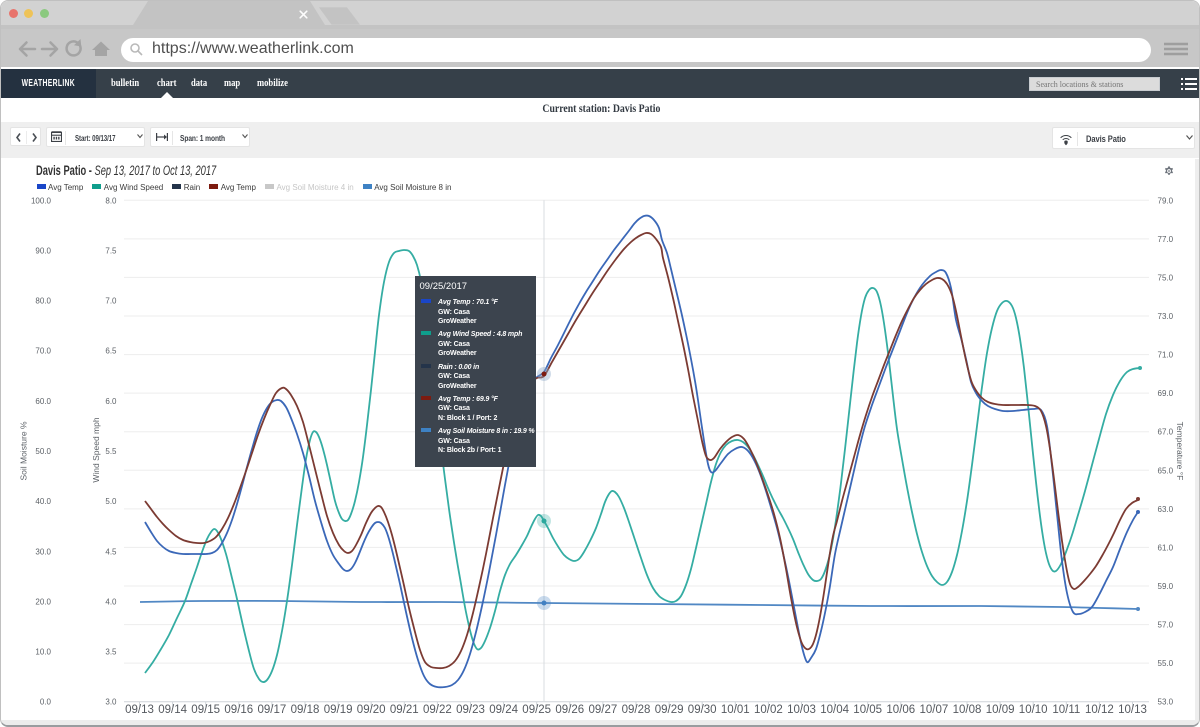 This screenshot has width=1200, height=727. What do you see at coordinates (536, 710) in the screenshot?
I see `svg-text: 09/25` at bounding box center [536, 710].